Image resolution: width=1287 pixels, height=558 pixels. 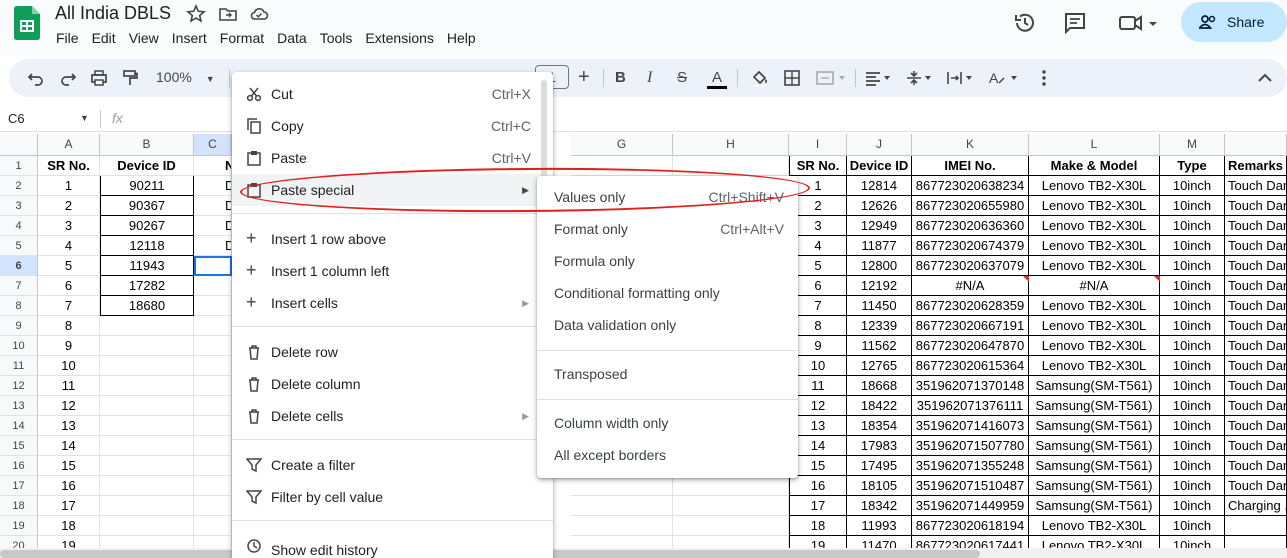 I want to click on text-color-icon: A, so click(x=717, y=79).